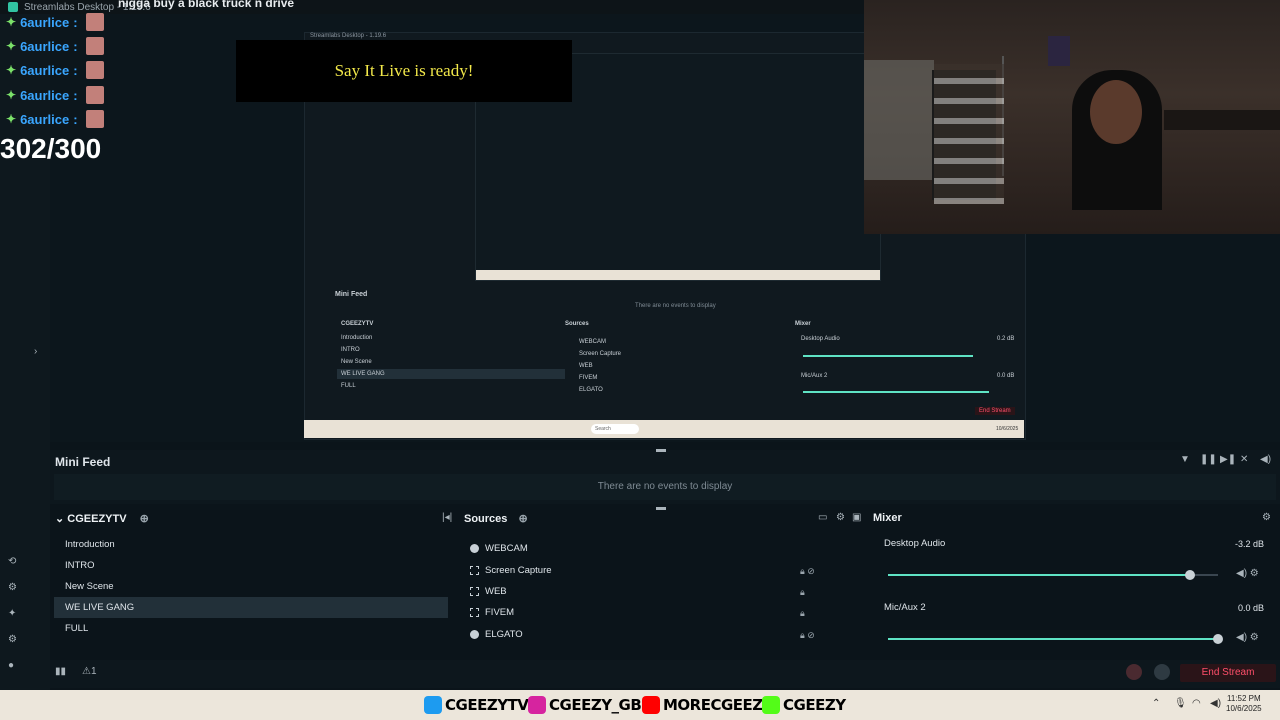  What do you see at coordinates (12, 639) in the screenshot?
I see `settings-icon: ⚙` at bounding box center [12, 639].